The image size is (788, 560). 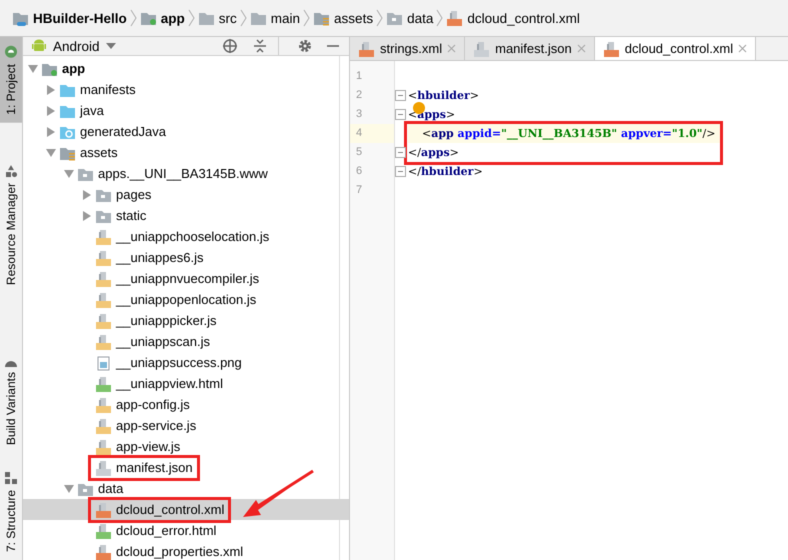 What do you see at coordinates (162, 18) in the screenshot?
I see `breadcrumb-item: app` at bounding box center [162, 18].